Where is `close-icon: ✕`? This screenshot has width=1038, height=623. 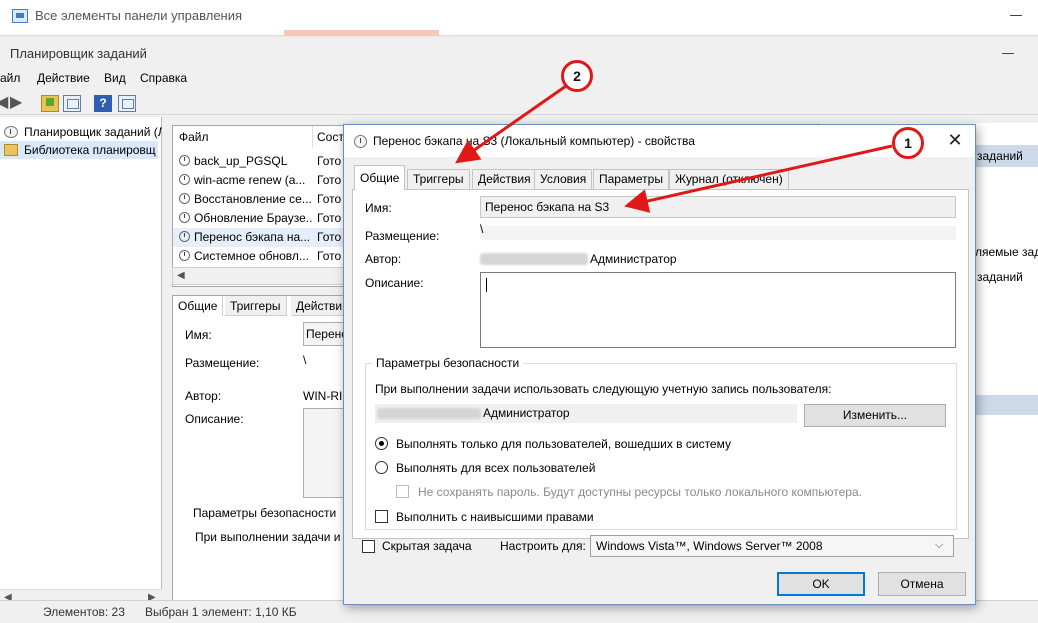 close-icon: ✕ is located at coordinates (955, 140).